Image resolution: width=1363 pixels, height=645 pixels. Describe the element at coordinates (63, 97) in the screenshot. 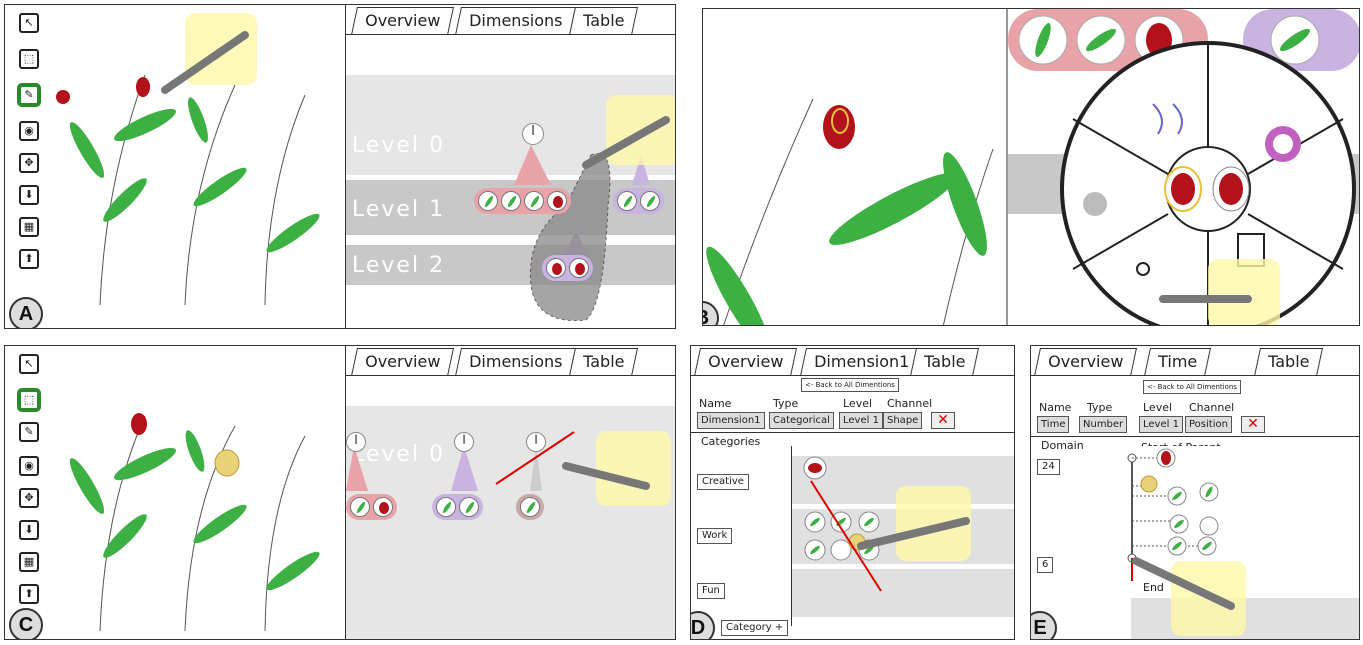

I see `brush-color-dot` at that location.